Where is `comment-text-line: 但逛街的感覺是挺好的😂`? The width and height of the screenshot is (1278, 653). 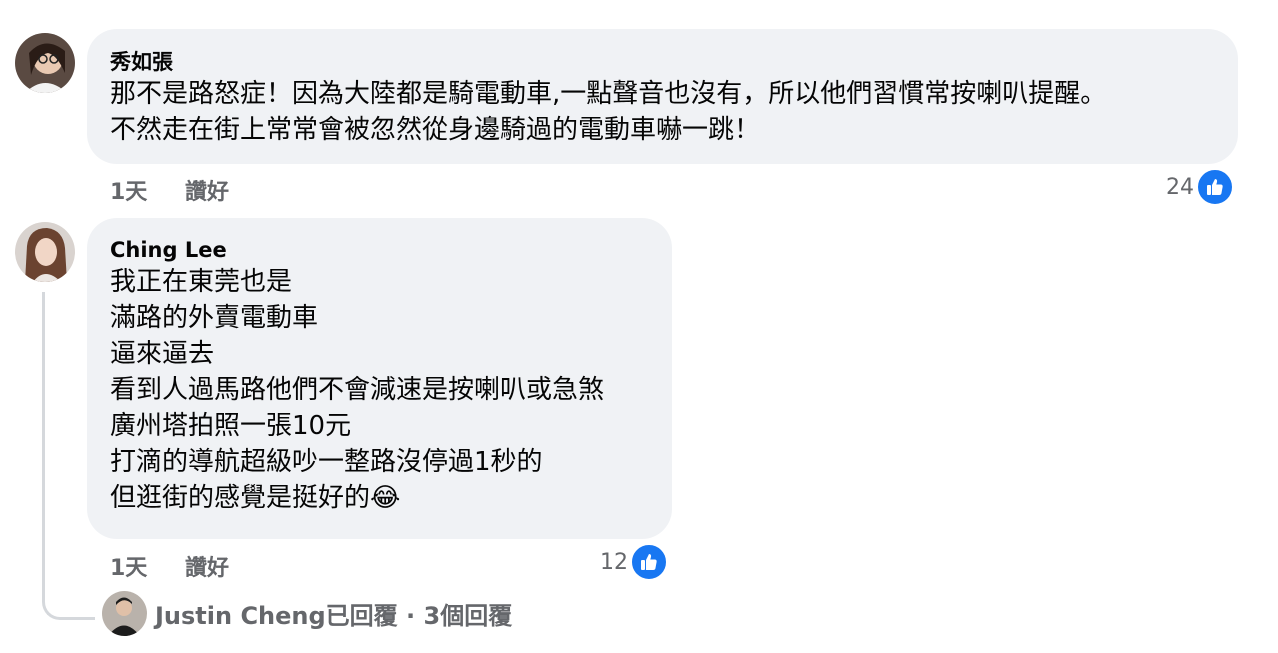 comment-text-line: 但逛街的感覺是挺好的😂 is located at coordinates (391, 498).